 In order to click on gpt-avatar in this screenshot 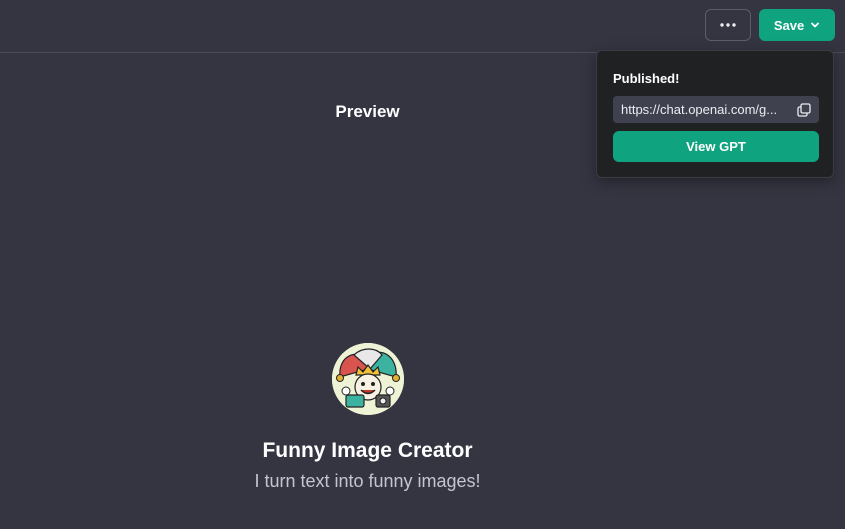, I will do `click(368, 379)`.